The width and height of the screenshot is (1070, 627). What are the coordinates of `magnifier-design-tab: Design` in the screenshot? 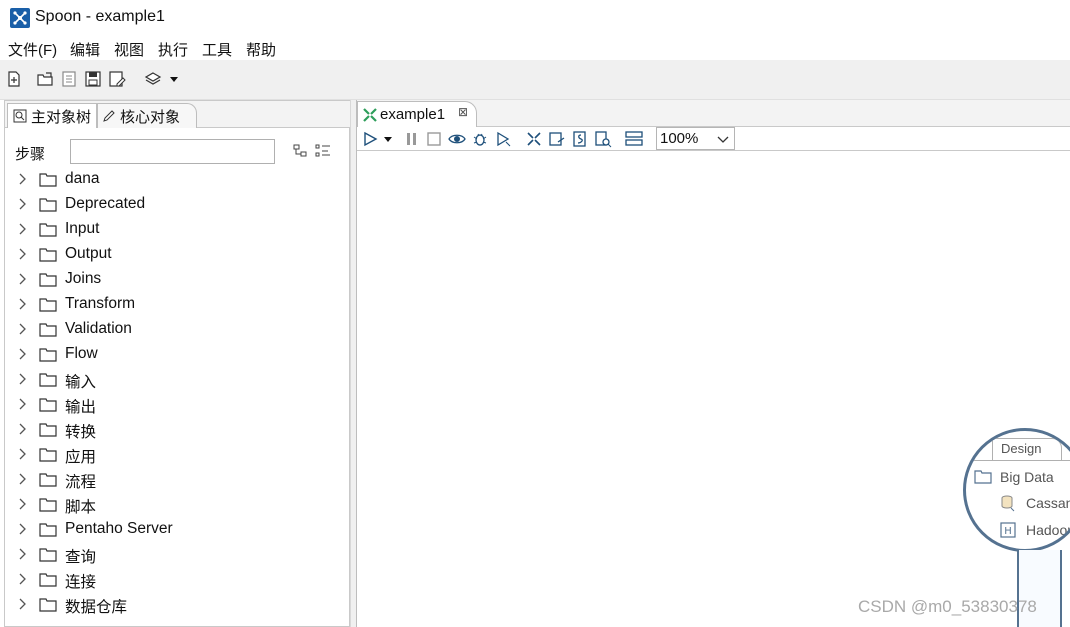 It's located at (1027, 449).